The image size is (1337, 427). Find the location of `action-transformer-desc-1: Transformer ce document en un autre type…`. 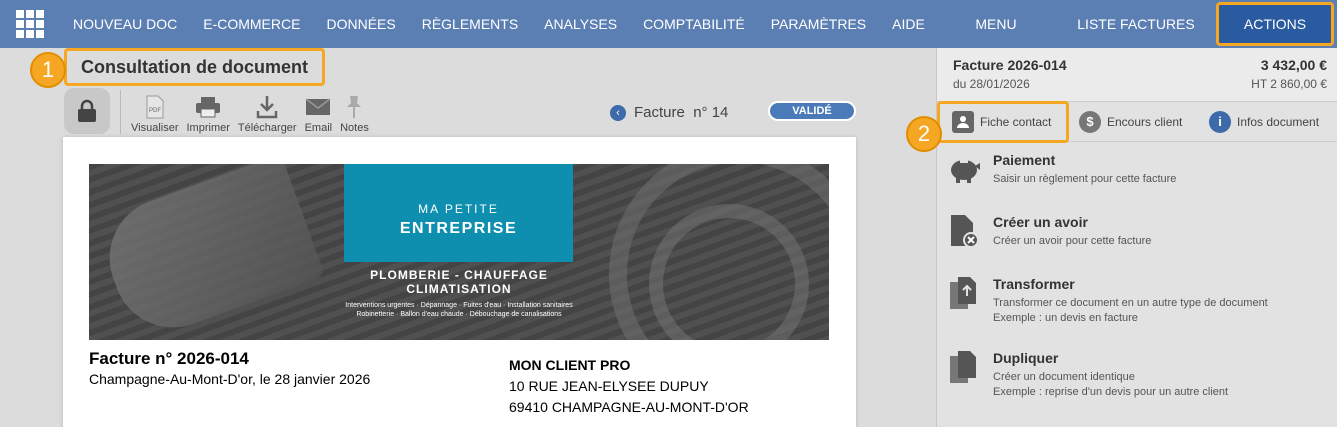

action-transformer-desc-1: Transformer ce document en un autre type… is located at coordinates (1130, 303).